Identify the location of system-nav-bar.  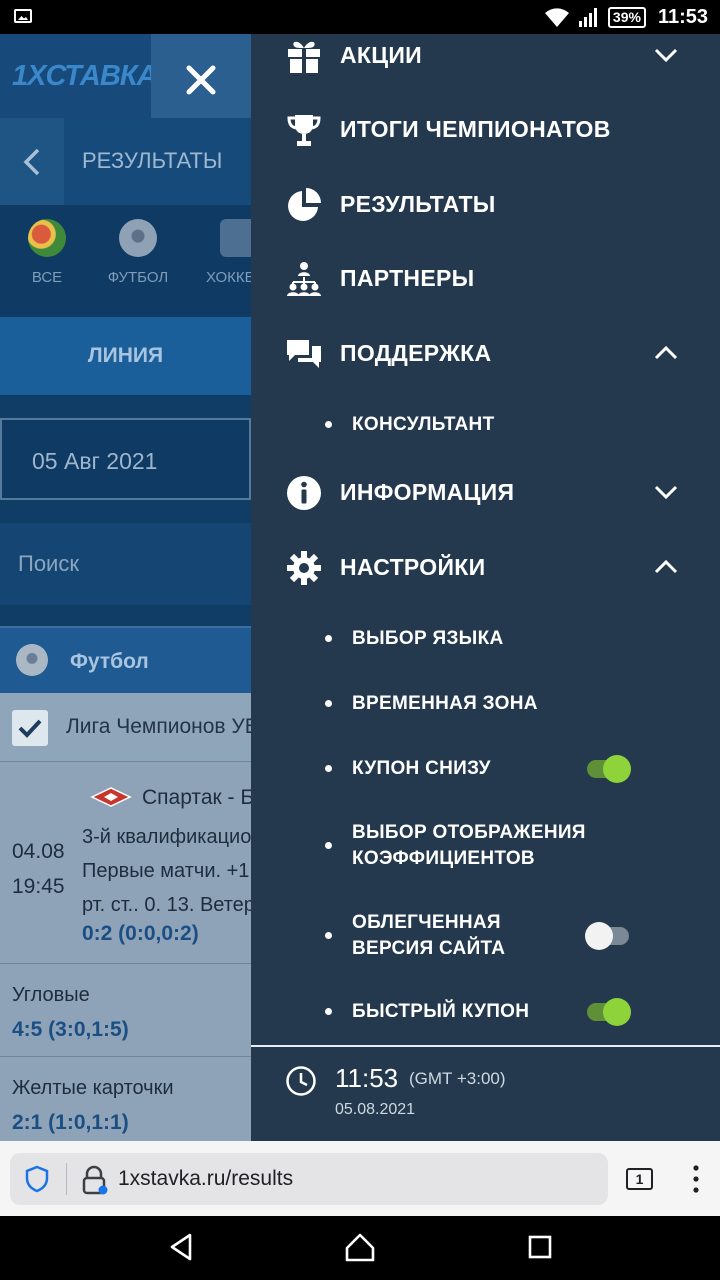
(360, 1248).